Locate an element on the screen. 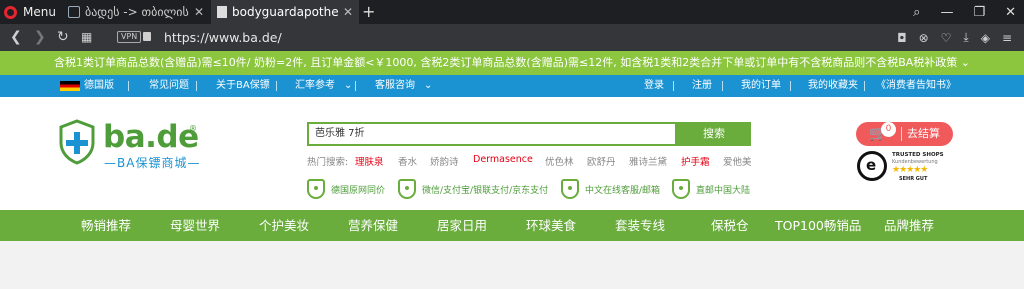 This screenshot has width=1024, height=289. heart-icon: ♡ is located at coordinates (946, 38).